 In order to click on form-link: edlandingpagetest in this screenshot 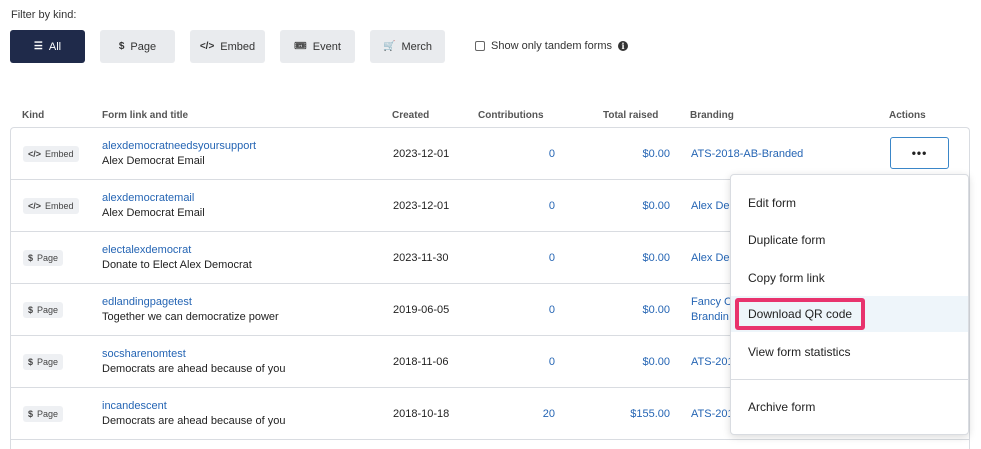, I will do `click(147, 302)`.